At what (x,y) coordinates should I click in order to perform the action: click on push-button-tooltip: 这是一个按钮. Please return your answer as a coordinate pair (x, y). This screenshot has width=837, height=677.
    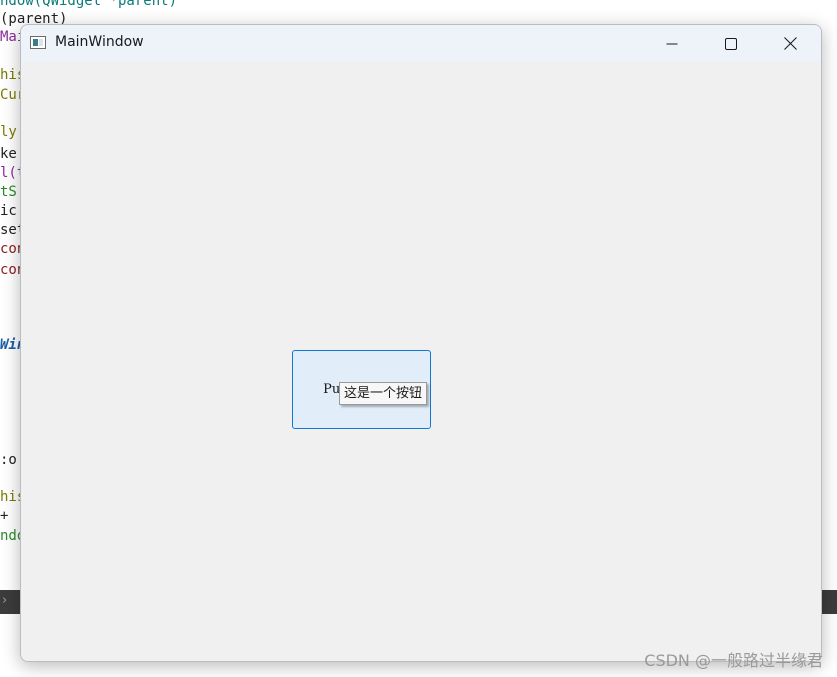
    Looking at the image, I should click on (383, 393).